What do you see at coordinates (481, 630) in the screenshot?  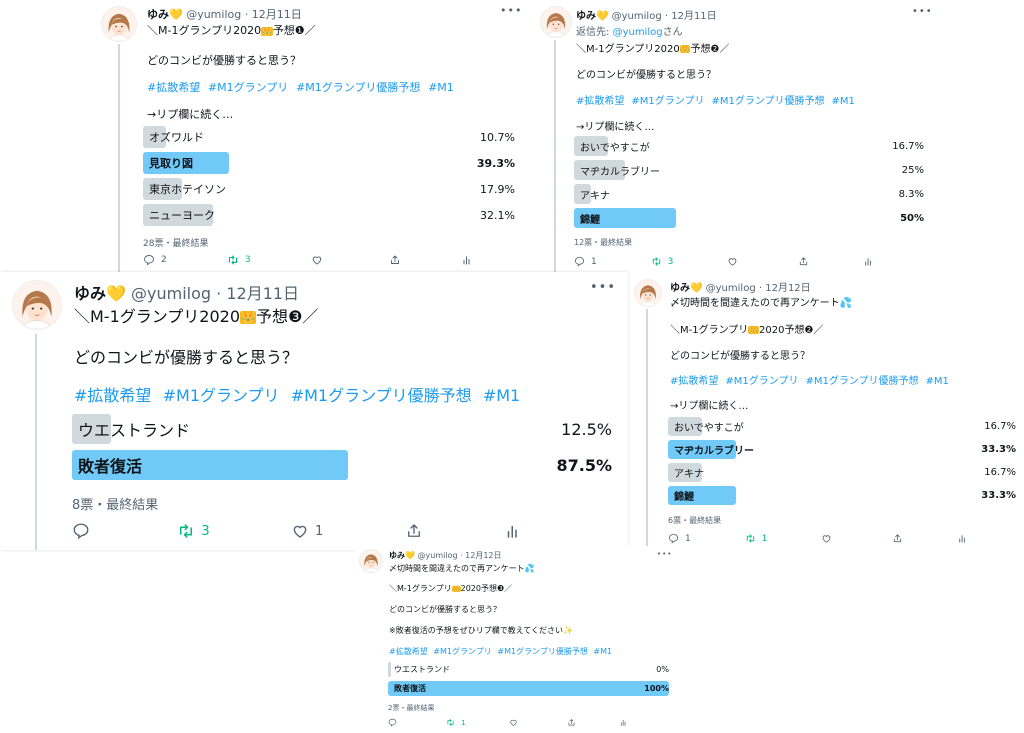 I see `tweet-note: ※敗者復活の予想をぜひリプ欄で教えてください✨` at bounding box center [481, 630].